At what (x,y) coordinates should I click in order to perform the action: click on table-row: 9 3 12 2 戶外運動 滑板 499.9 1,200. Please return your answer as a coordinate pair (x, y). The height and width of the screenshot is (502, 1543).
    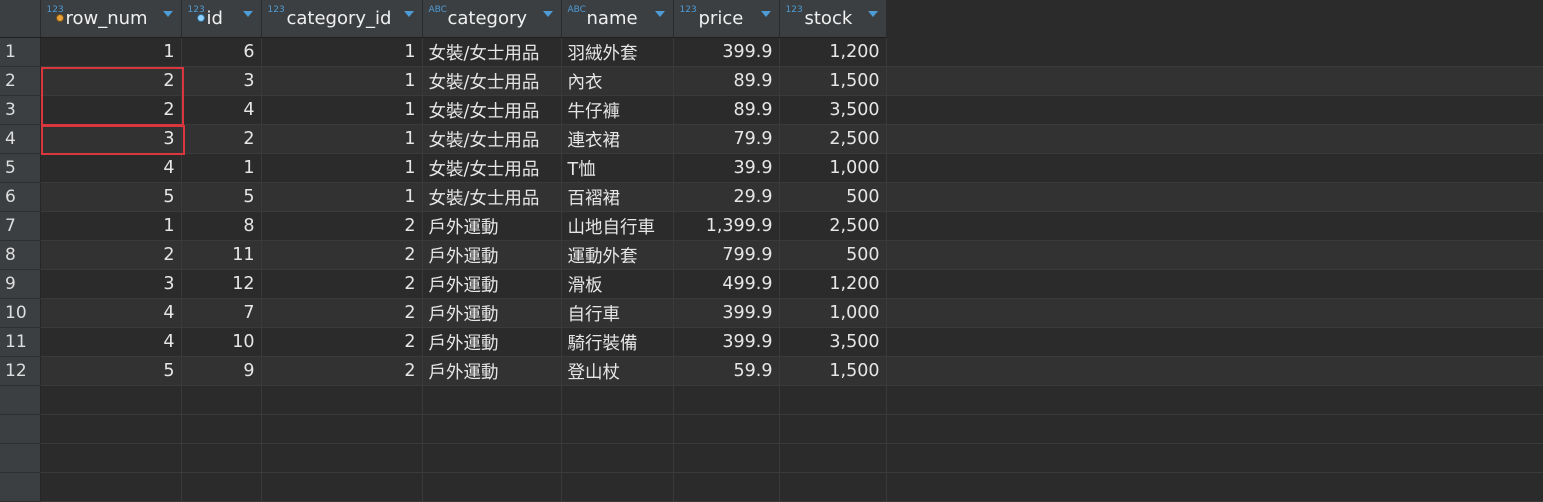
    Looking at the image, I should click on (771, 284).